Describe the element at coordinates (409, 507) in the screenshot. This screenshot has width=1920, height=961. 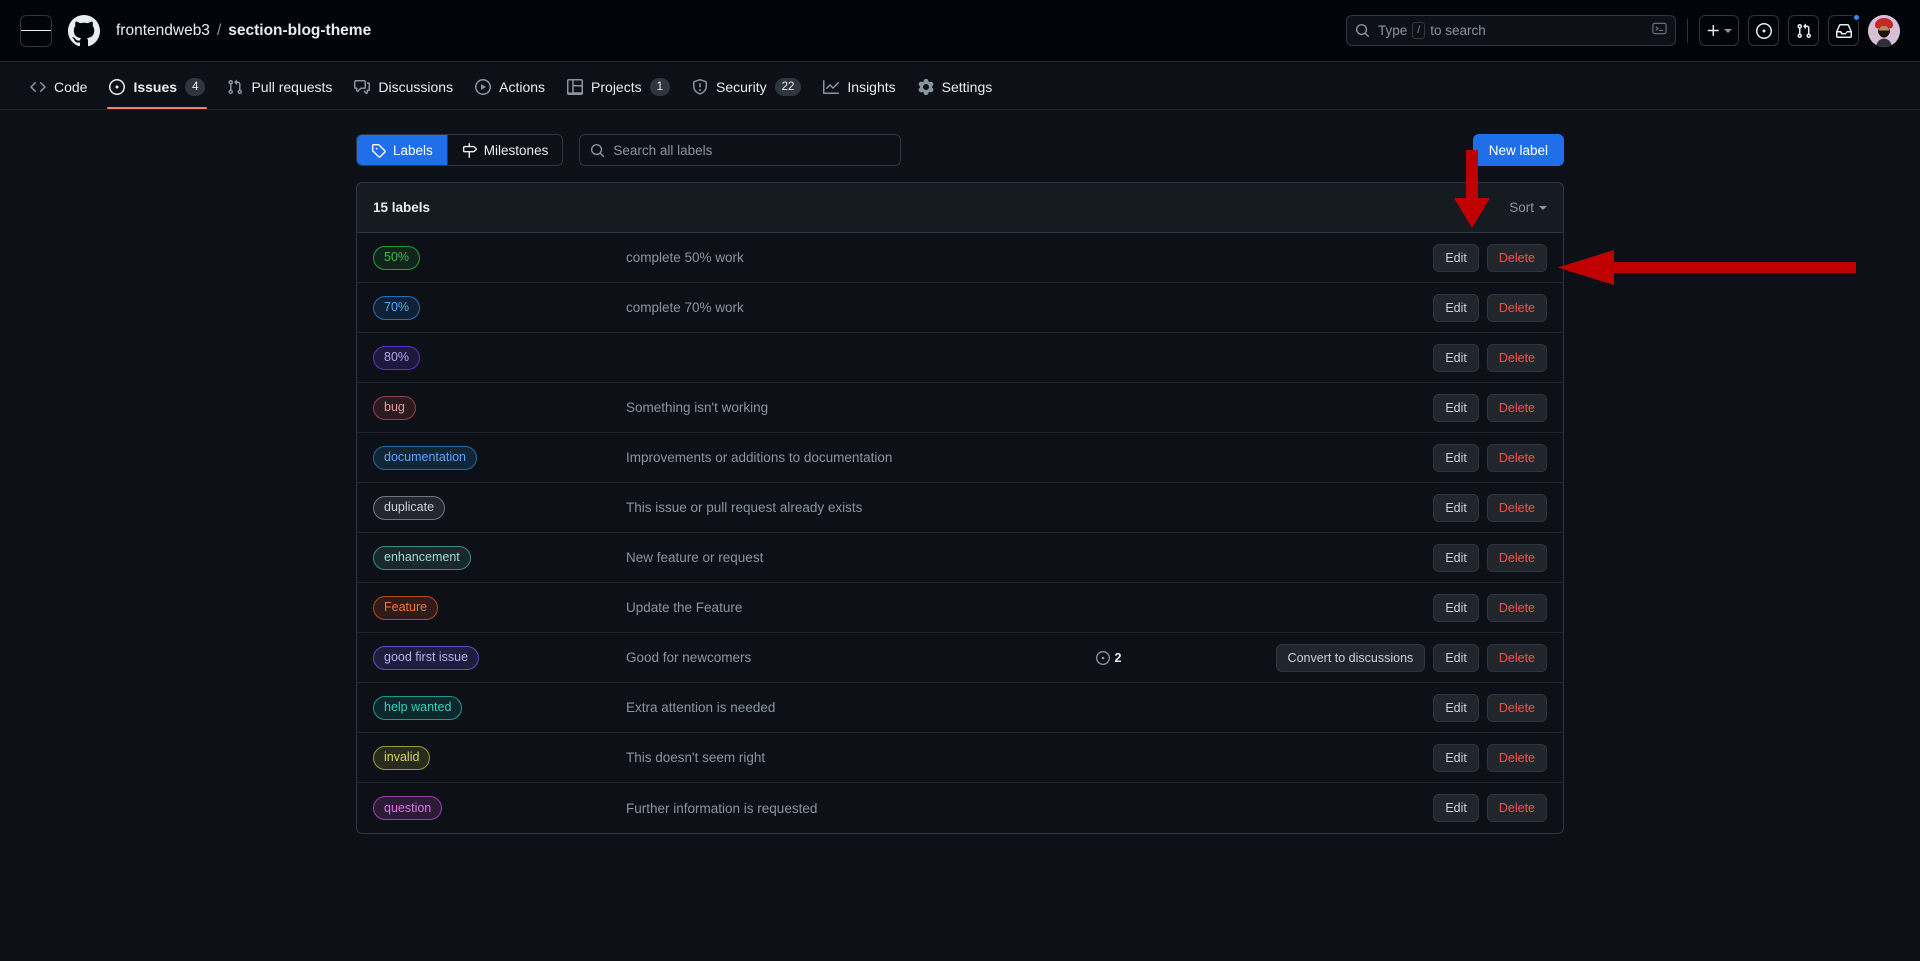
I see `label-pill: duplicate` at that location.